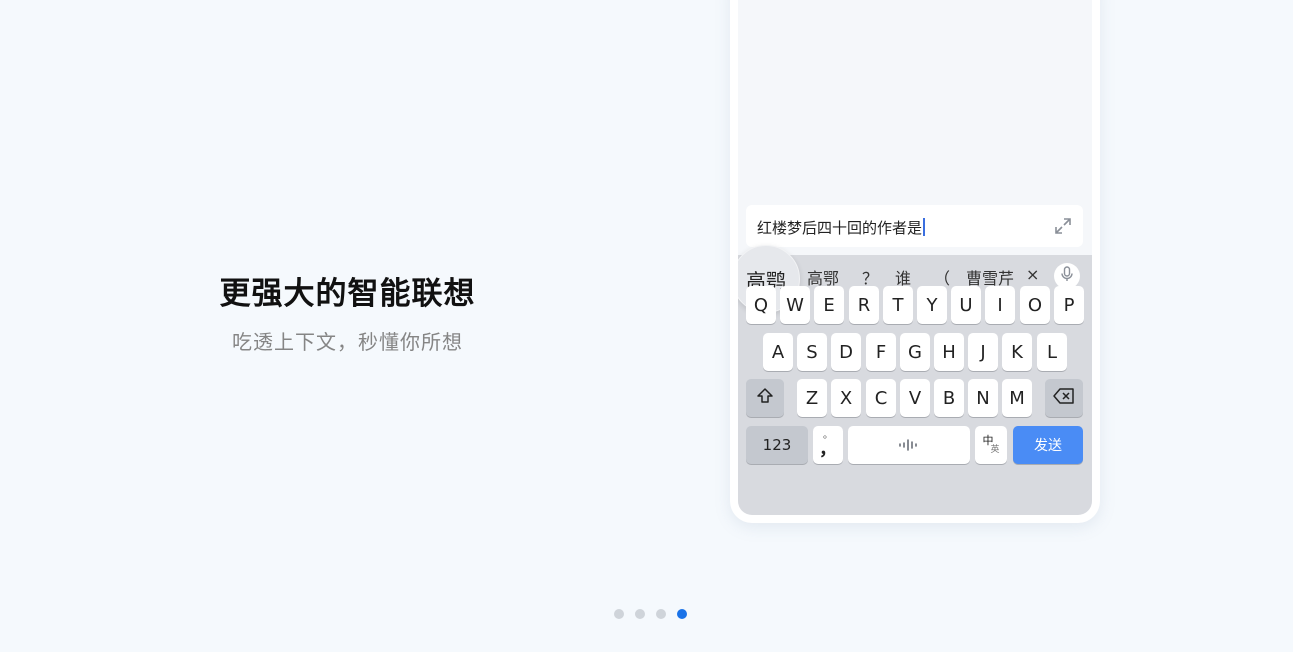  Describe the element at coordinates (1000, 305) in the screenshot. I see `key-i: I` at that location.